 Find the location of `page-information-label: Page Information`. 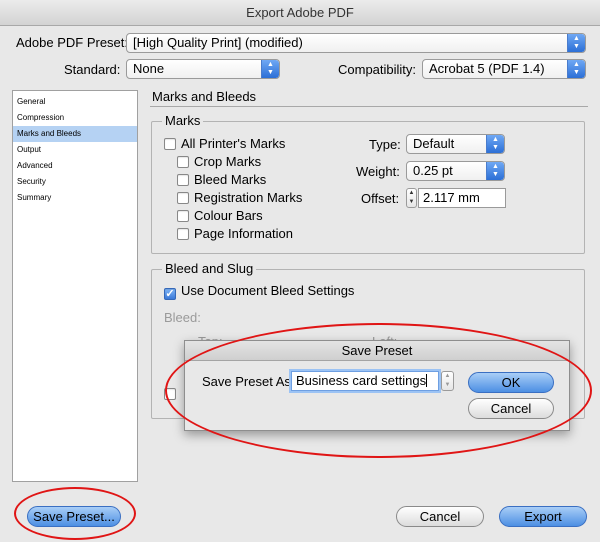

page-information-label: Page Information is located at coordinates (244, 233).